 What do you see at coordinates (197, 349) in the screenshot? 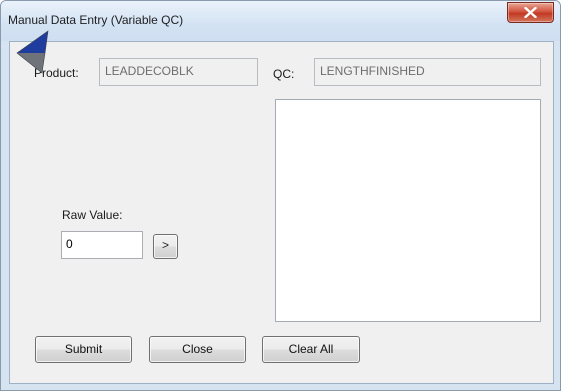
I see `close-button: Close` at bounding box center [197, 349].